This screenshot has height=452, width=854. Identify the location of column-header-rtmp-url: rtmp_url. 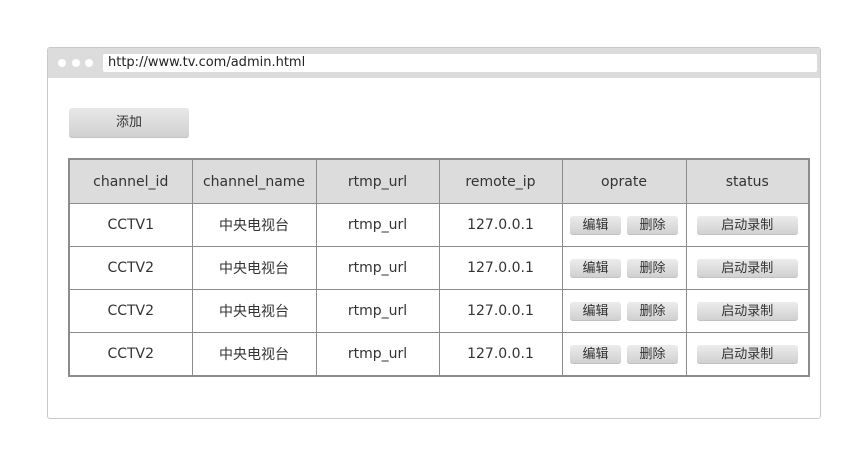
(377, 181).